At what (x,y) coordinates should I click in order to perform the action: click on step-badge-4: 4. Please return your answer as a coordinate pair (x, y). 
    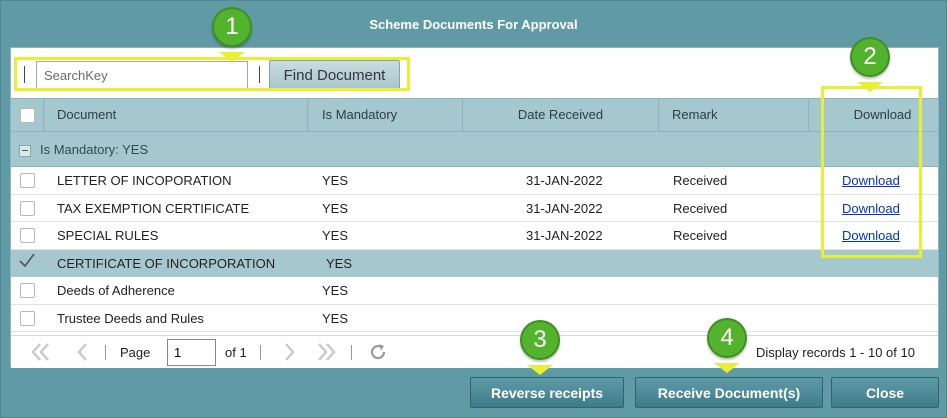
    Looking at the image, I should click on (727, 338).